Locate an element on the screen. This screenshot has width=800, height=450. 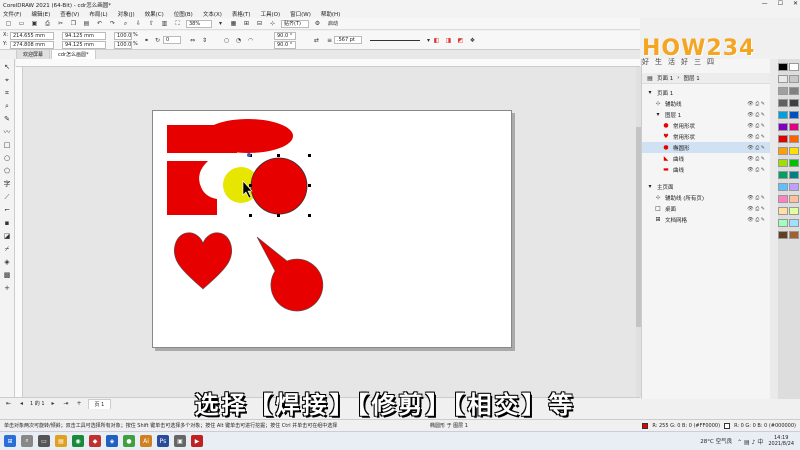
docker-layer-tab: 图层 1 is located at coordinates (691, 78).